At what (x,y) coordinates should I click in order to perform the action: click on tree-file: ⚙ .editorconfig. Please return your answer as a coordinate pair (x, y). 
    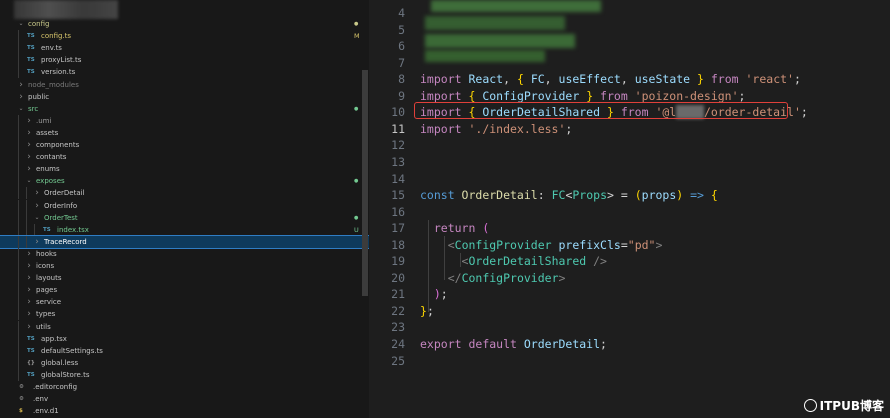
    Looking at the image, I should click on (184, 387).